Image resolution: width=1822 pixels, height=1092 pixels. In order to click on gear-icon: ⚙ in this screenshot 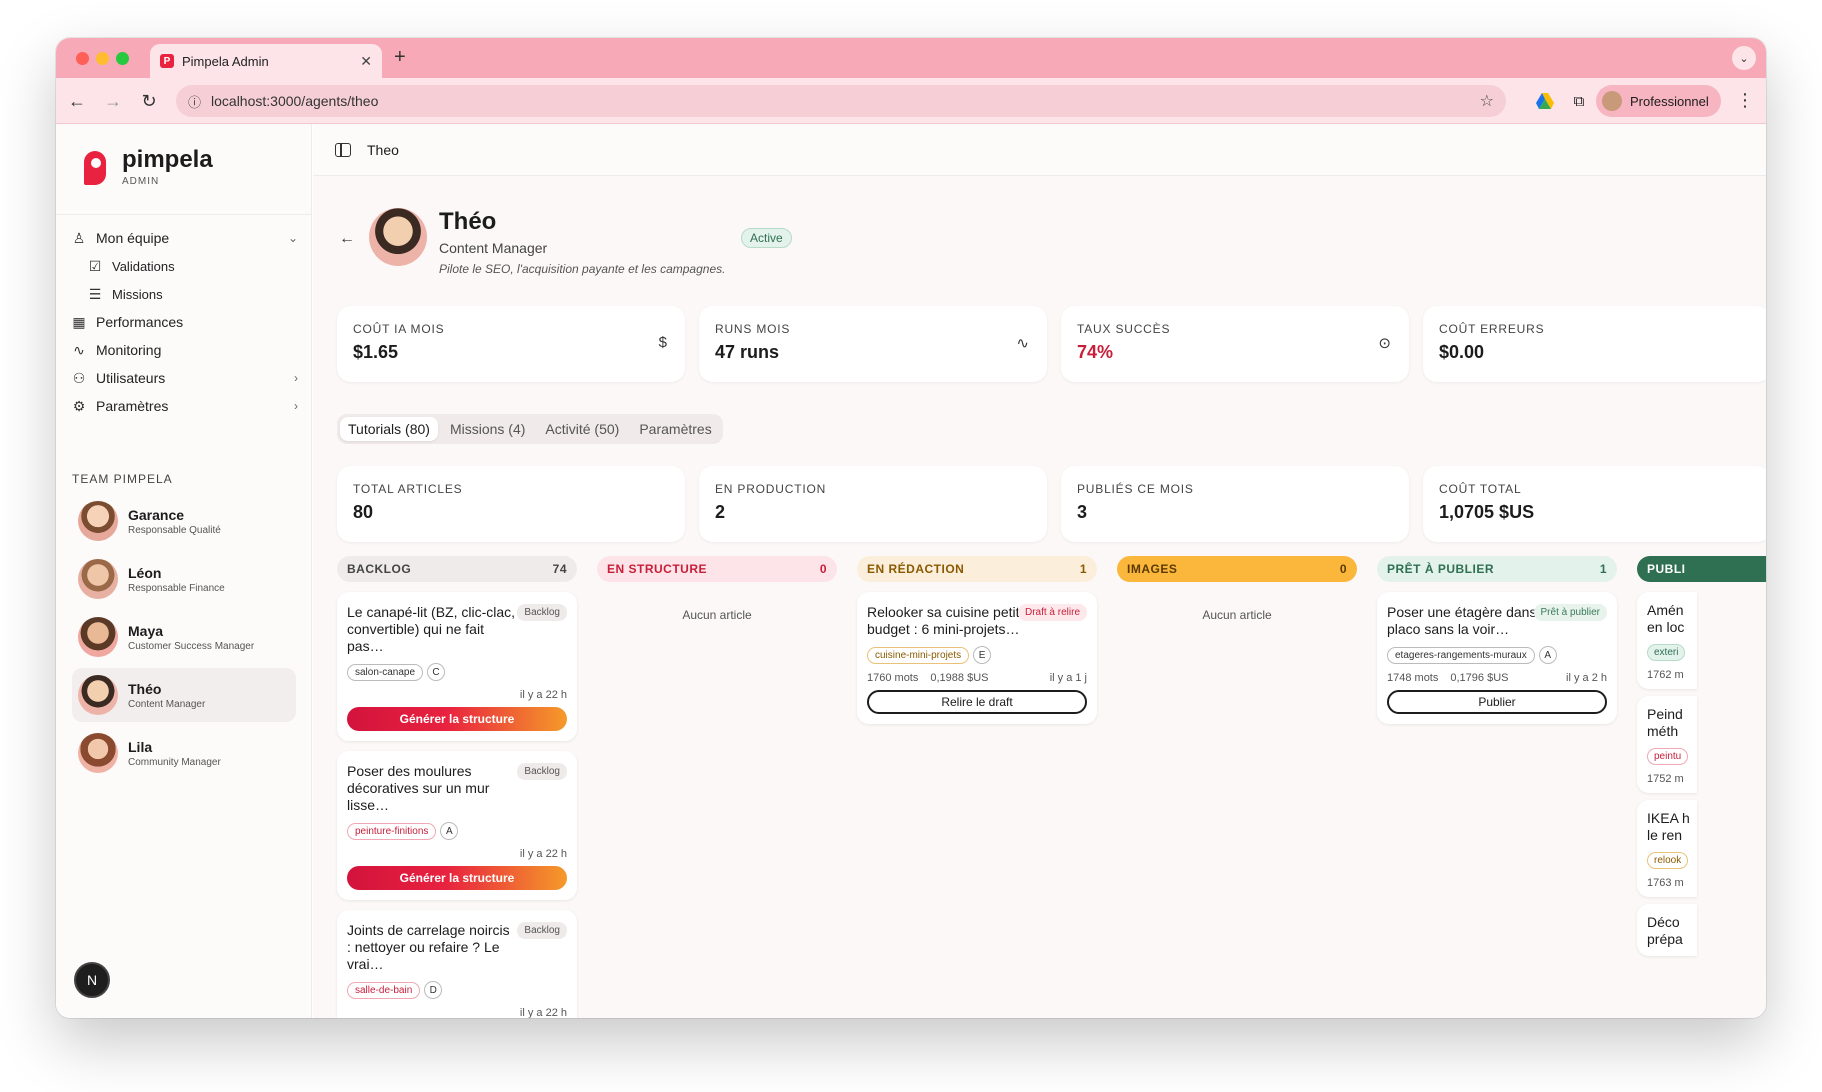, I will do `click(79, 405)`.